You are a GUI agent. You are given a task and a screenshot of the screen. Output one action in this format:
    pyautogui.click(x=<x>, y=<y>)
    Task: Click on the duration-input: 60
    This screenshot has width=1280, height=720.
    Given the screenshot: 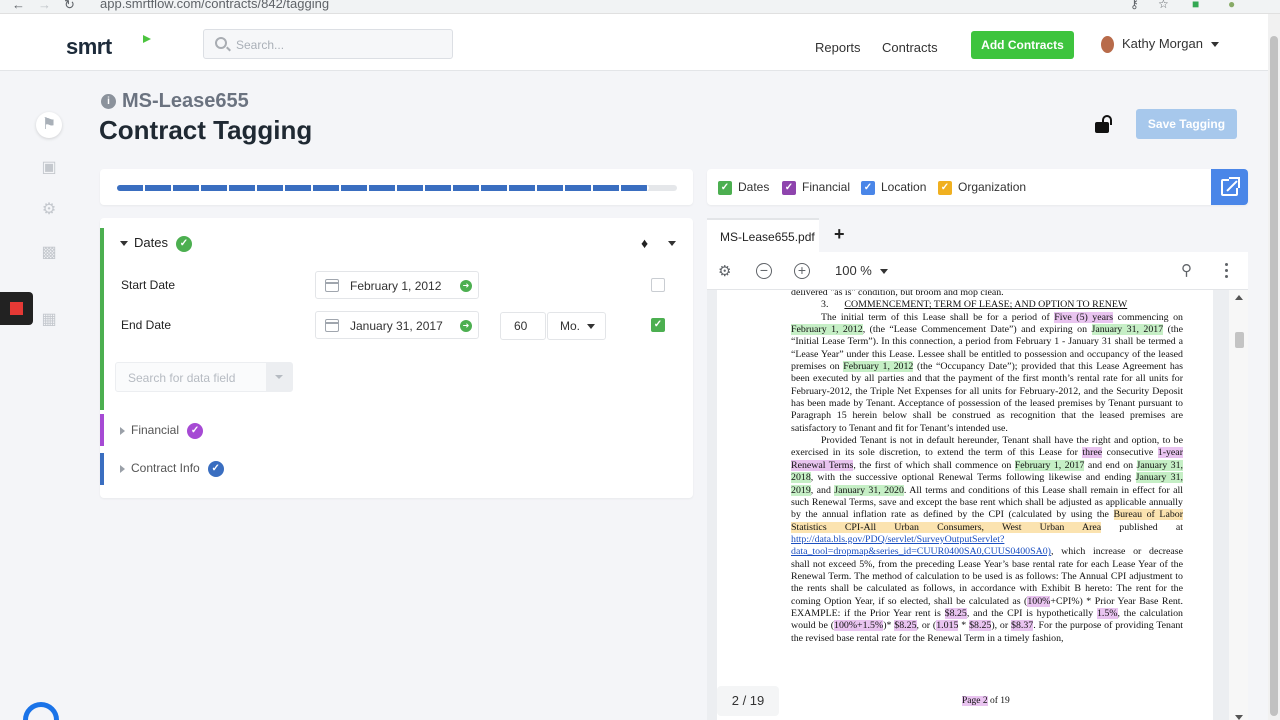 What is the action you would take?
    pyautogui.click(x=523, y=326)
    